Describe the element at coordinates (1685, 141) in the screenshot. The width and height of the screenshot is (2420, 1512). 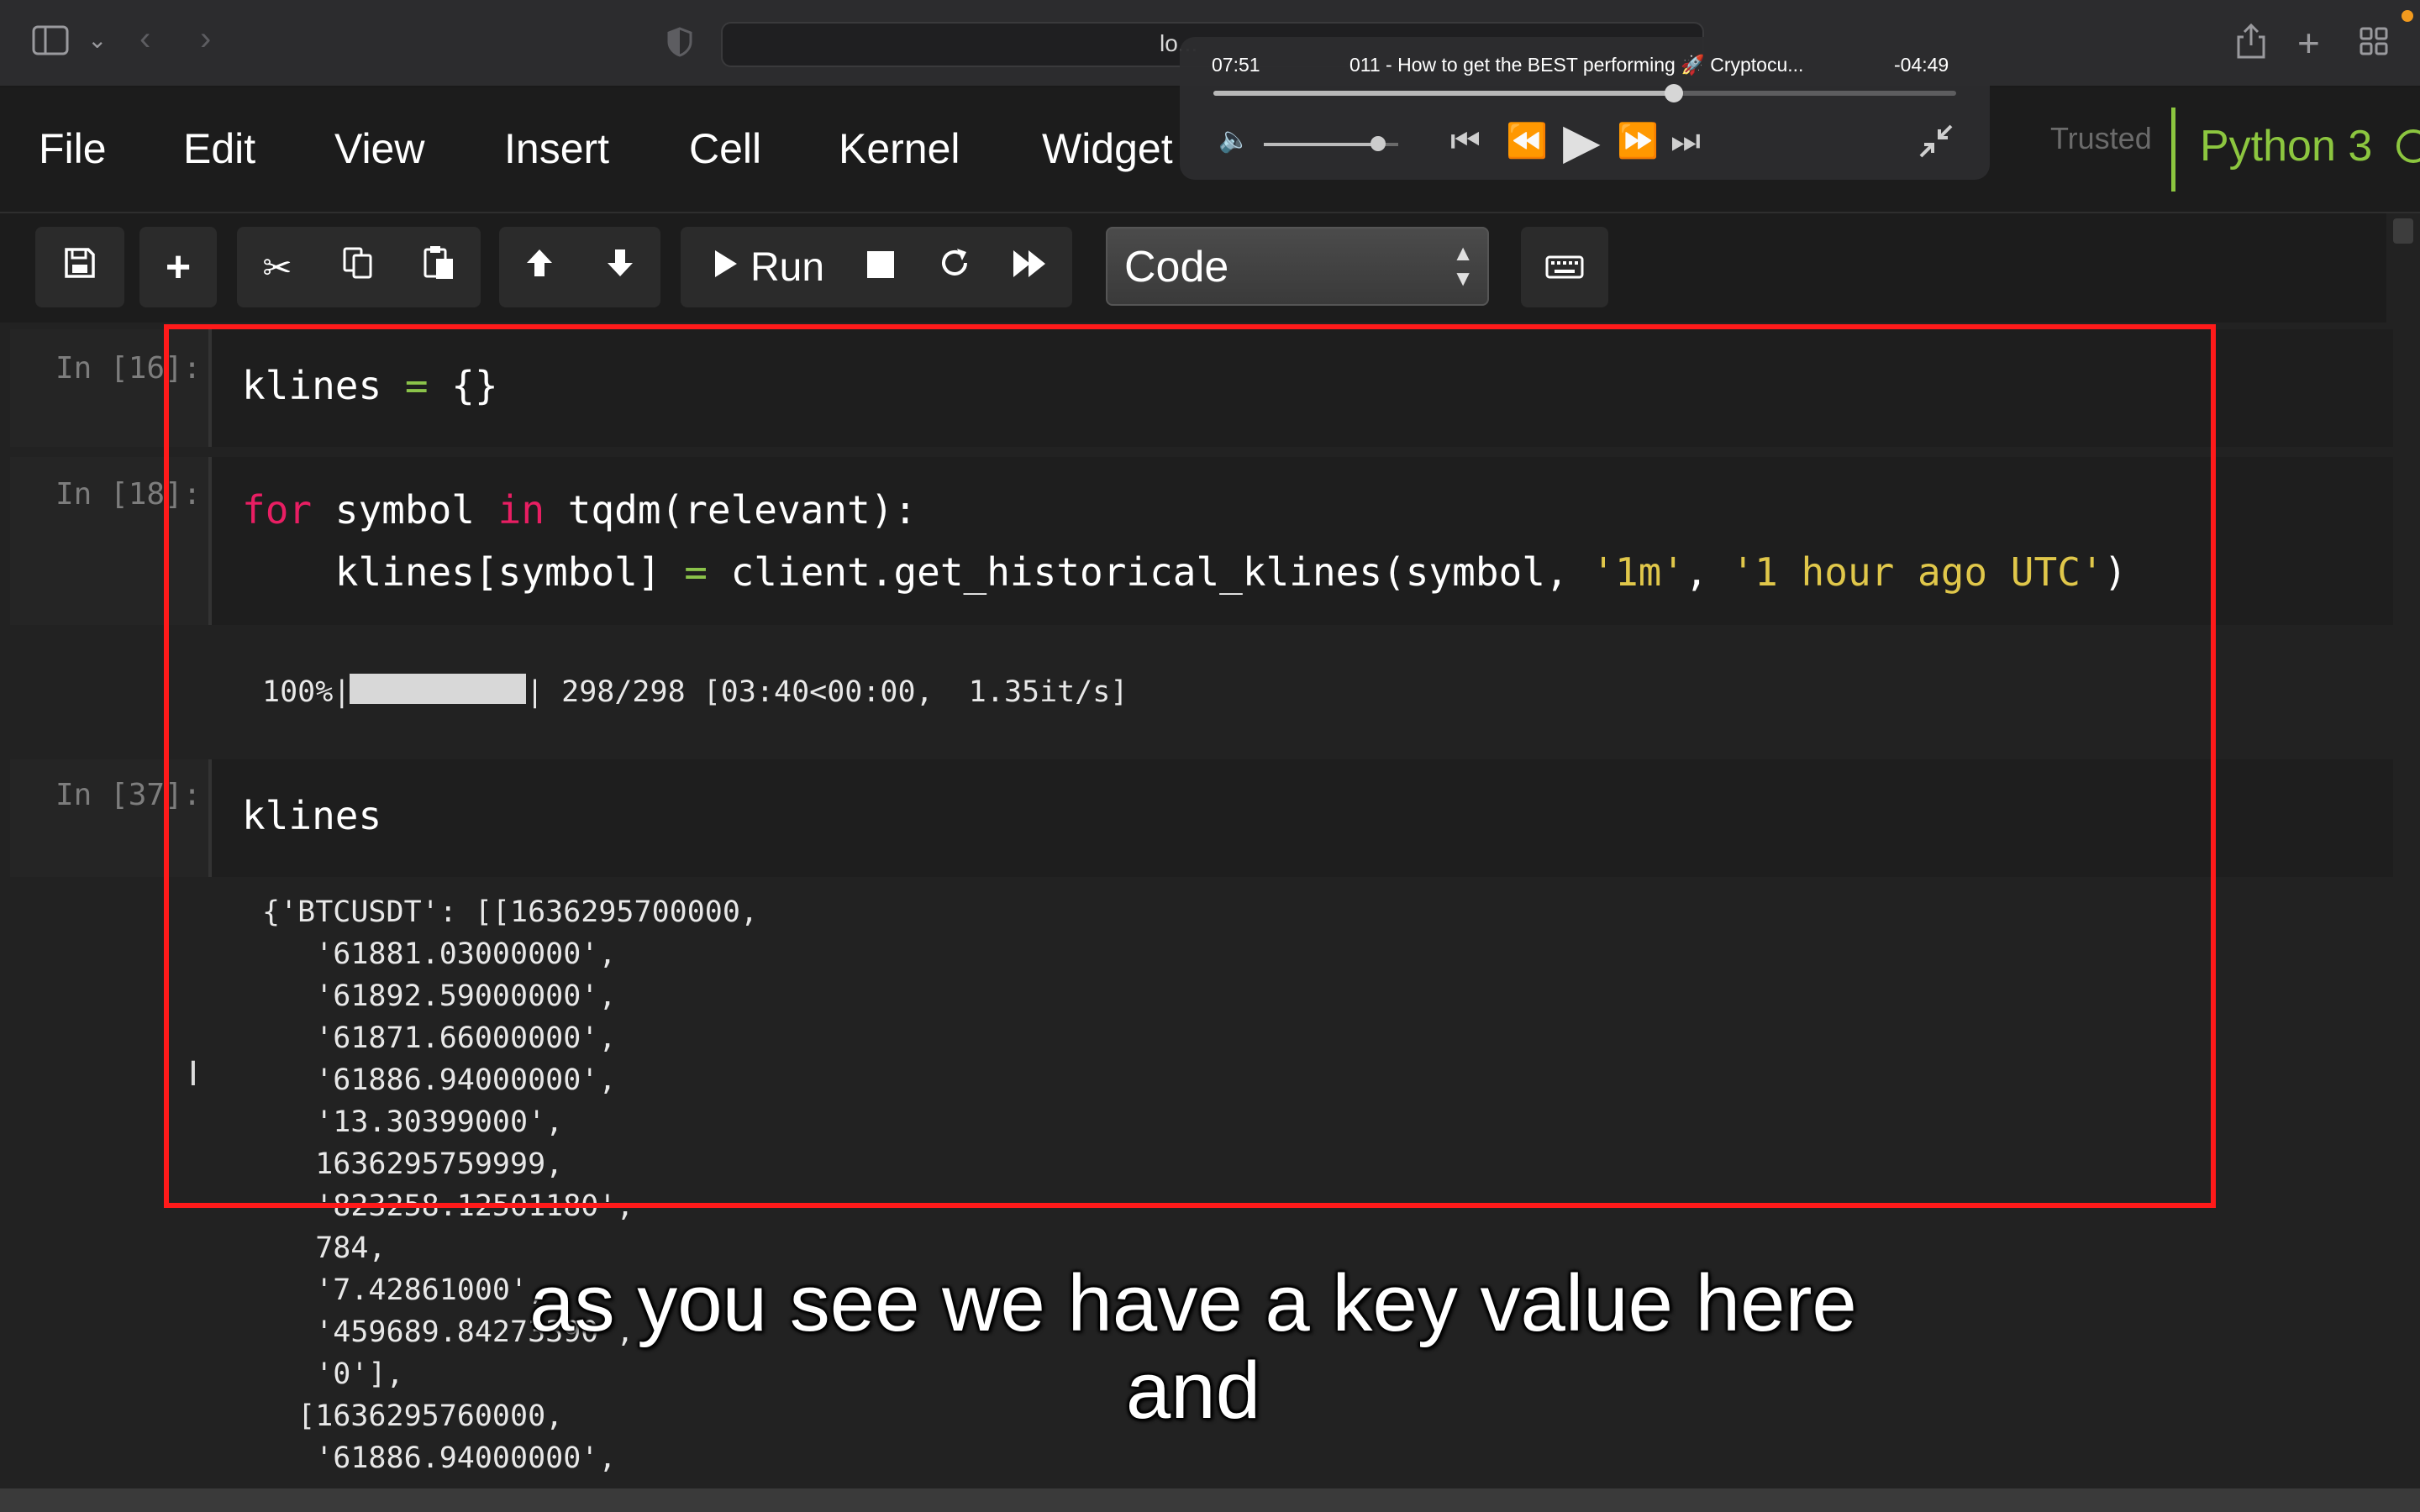
I see `skip-forward-icon: ⏭` at that location.